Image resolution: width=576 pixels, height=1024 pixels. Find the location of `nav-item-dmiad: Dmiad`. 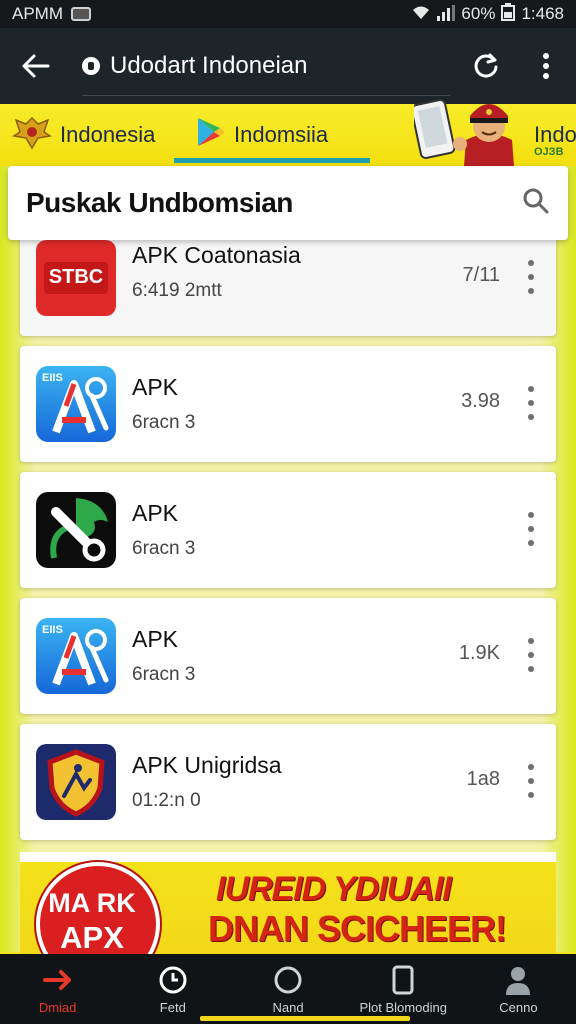

nav-item-dmiad: Dmiad is located at coordinates (57, 989).